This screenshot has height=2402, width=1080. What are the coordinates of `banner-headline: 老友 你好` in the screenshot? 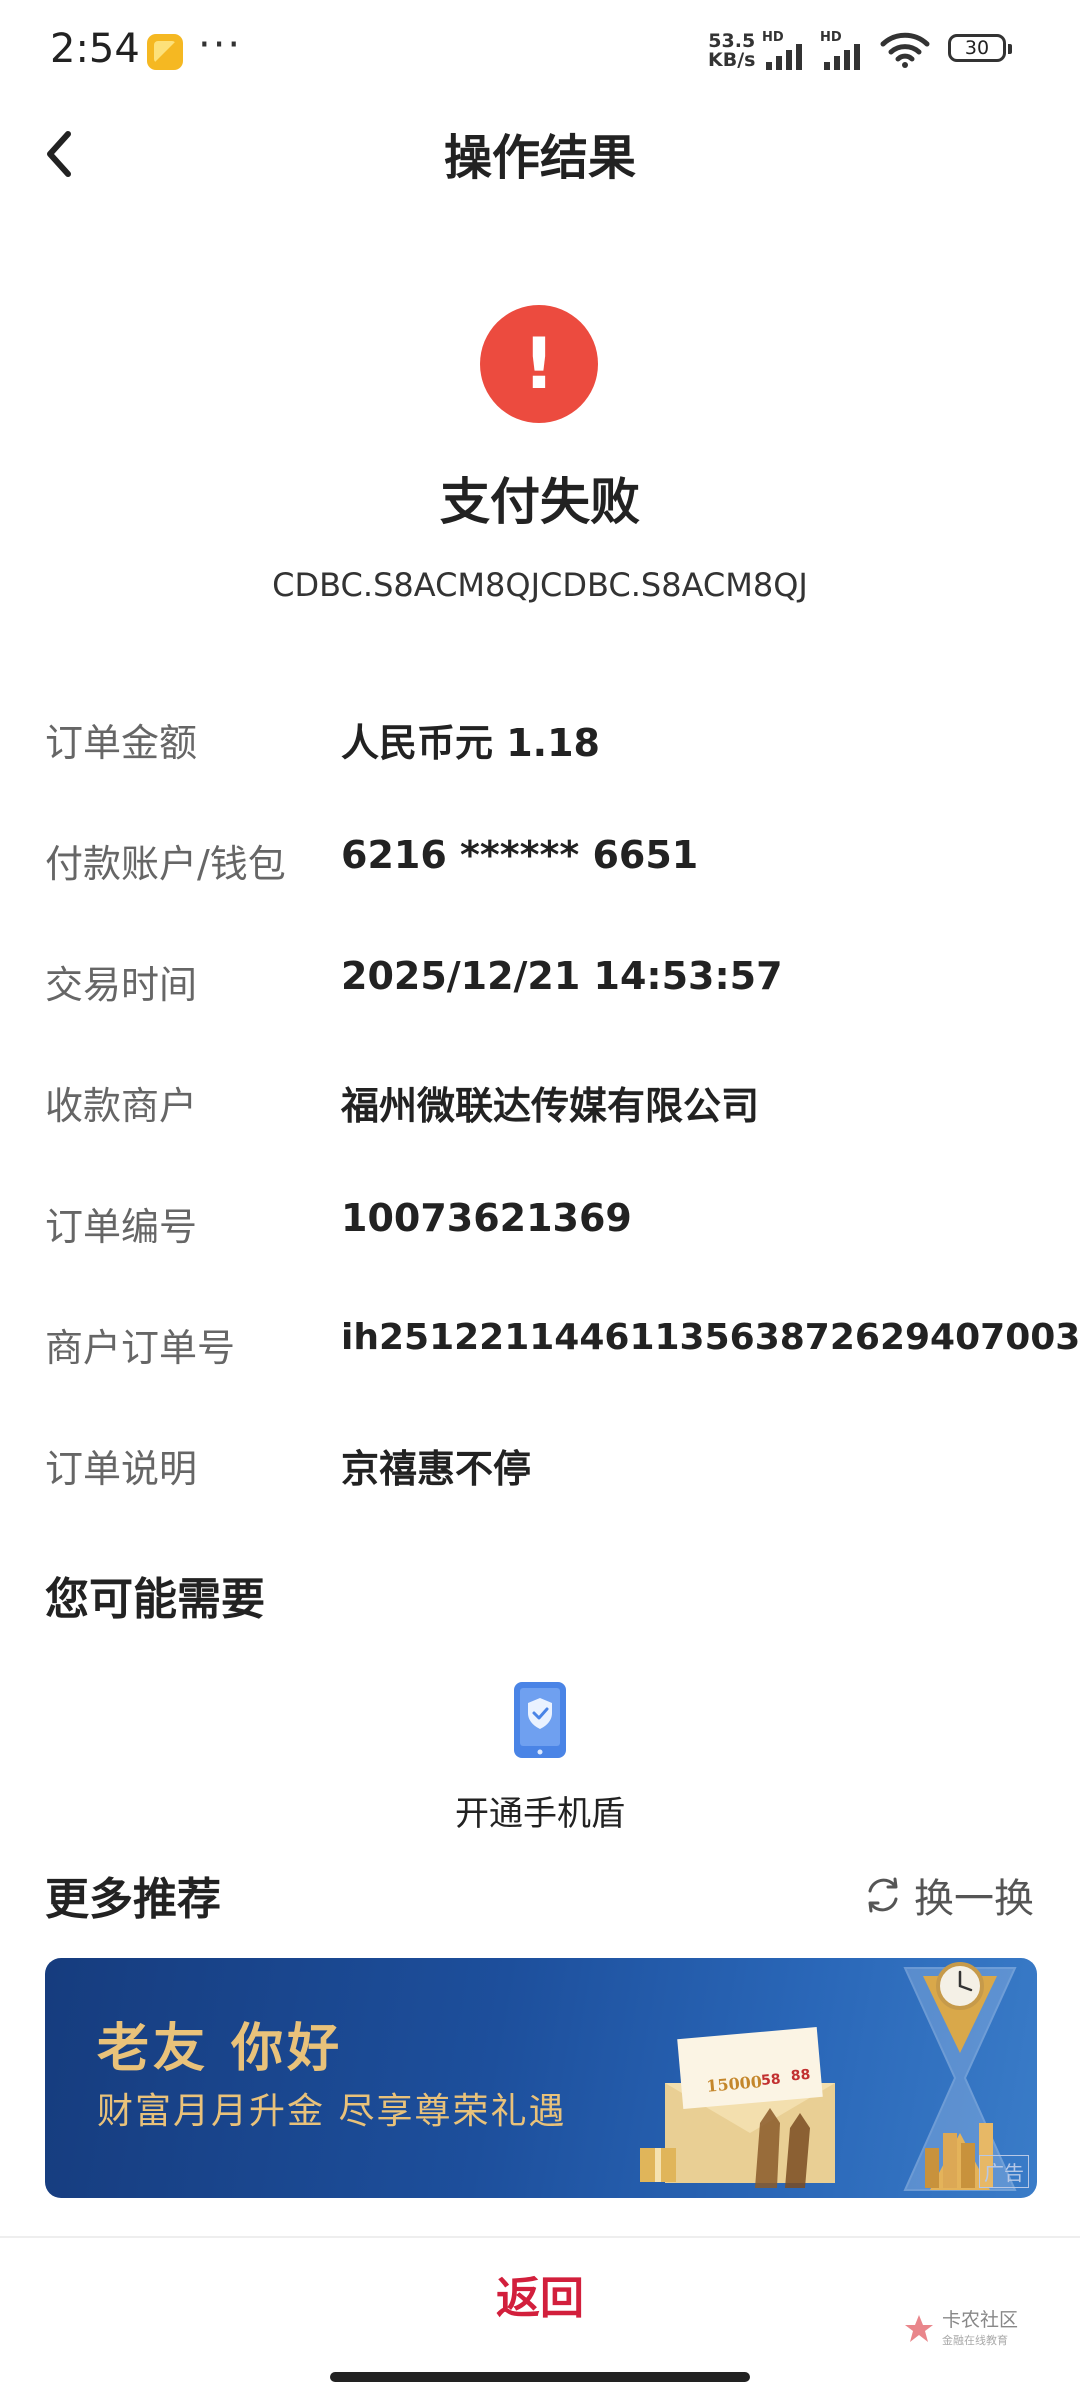 It's located at (220, 2049).